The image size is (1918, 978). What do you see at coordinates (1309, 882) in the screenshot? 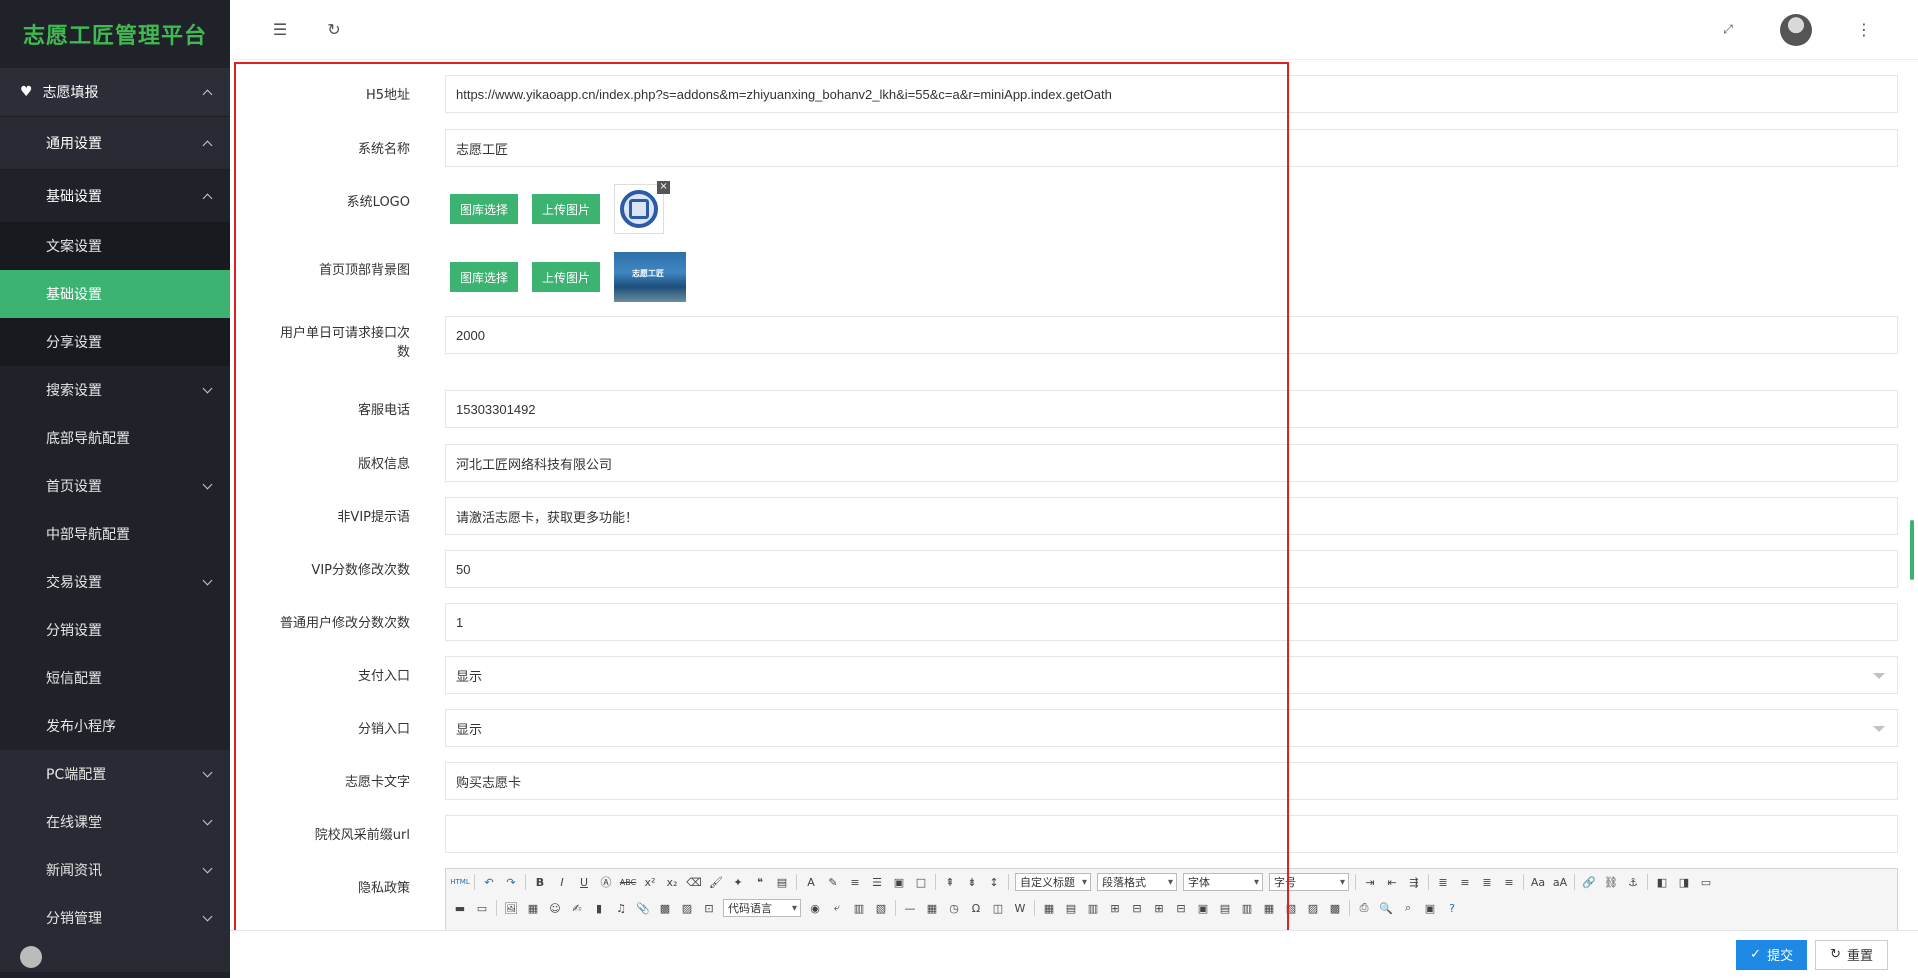
I see `font-size-select: 字号` at bounding box center [1309, 882].